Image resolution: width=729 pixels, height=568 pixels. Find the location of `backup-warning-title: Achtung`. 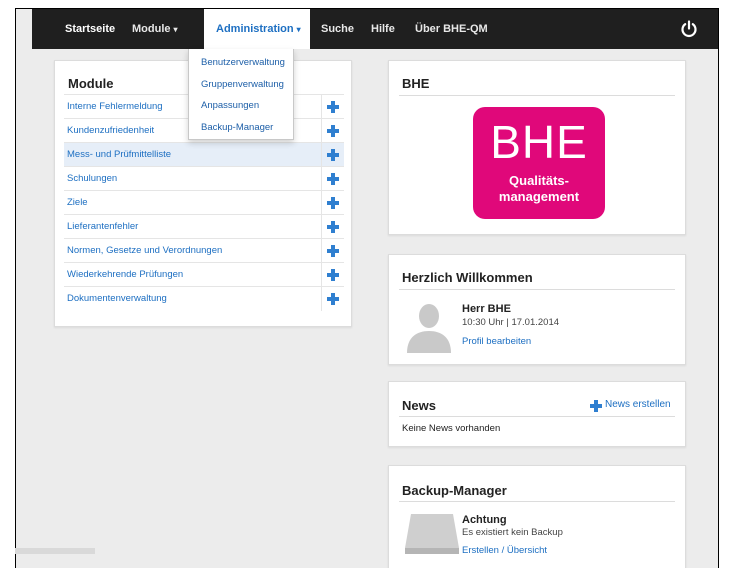

backup-warning-title: Achtung is located at coordinates (484, 520).